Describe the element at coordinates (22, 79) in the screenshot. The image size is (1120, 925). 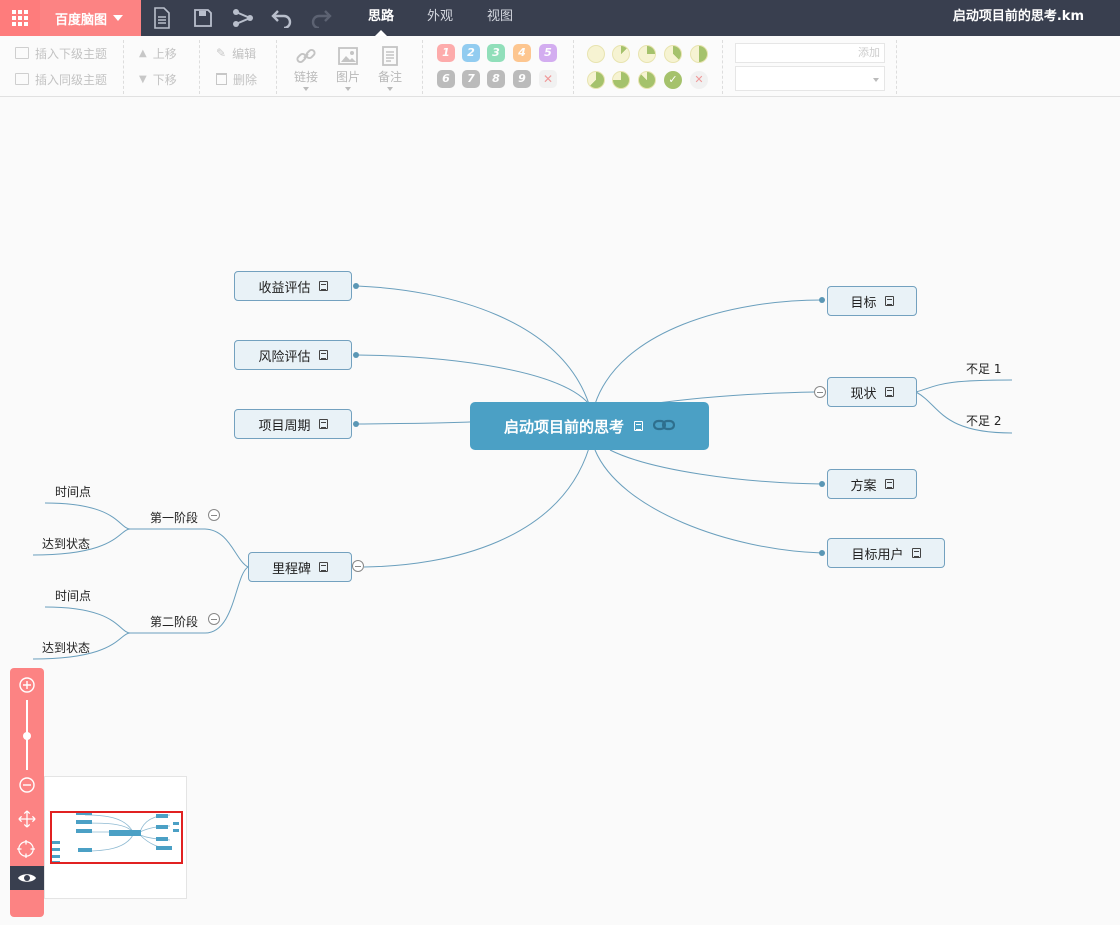
I see `insert-sibling-icon` at that location.